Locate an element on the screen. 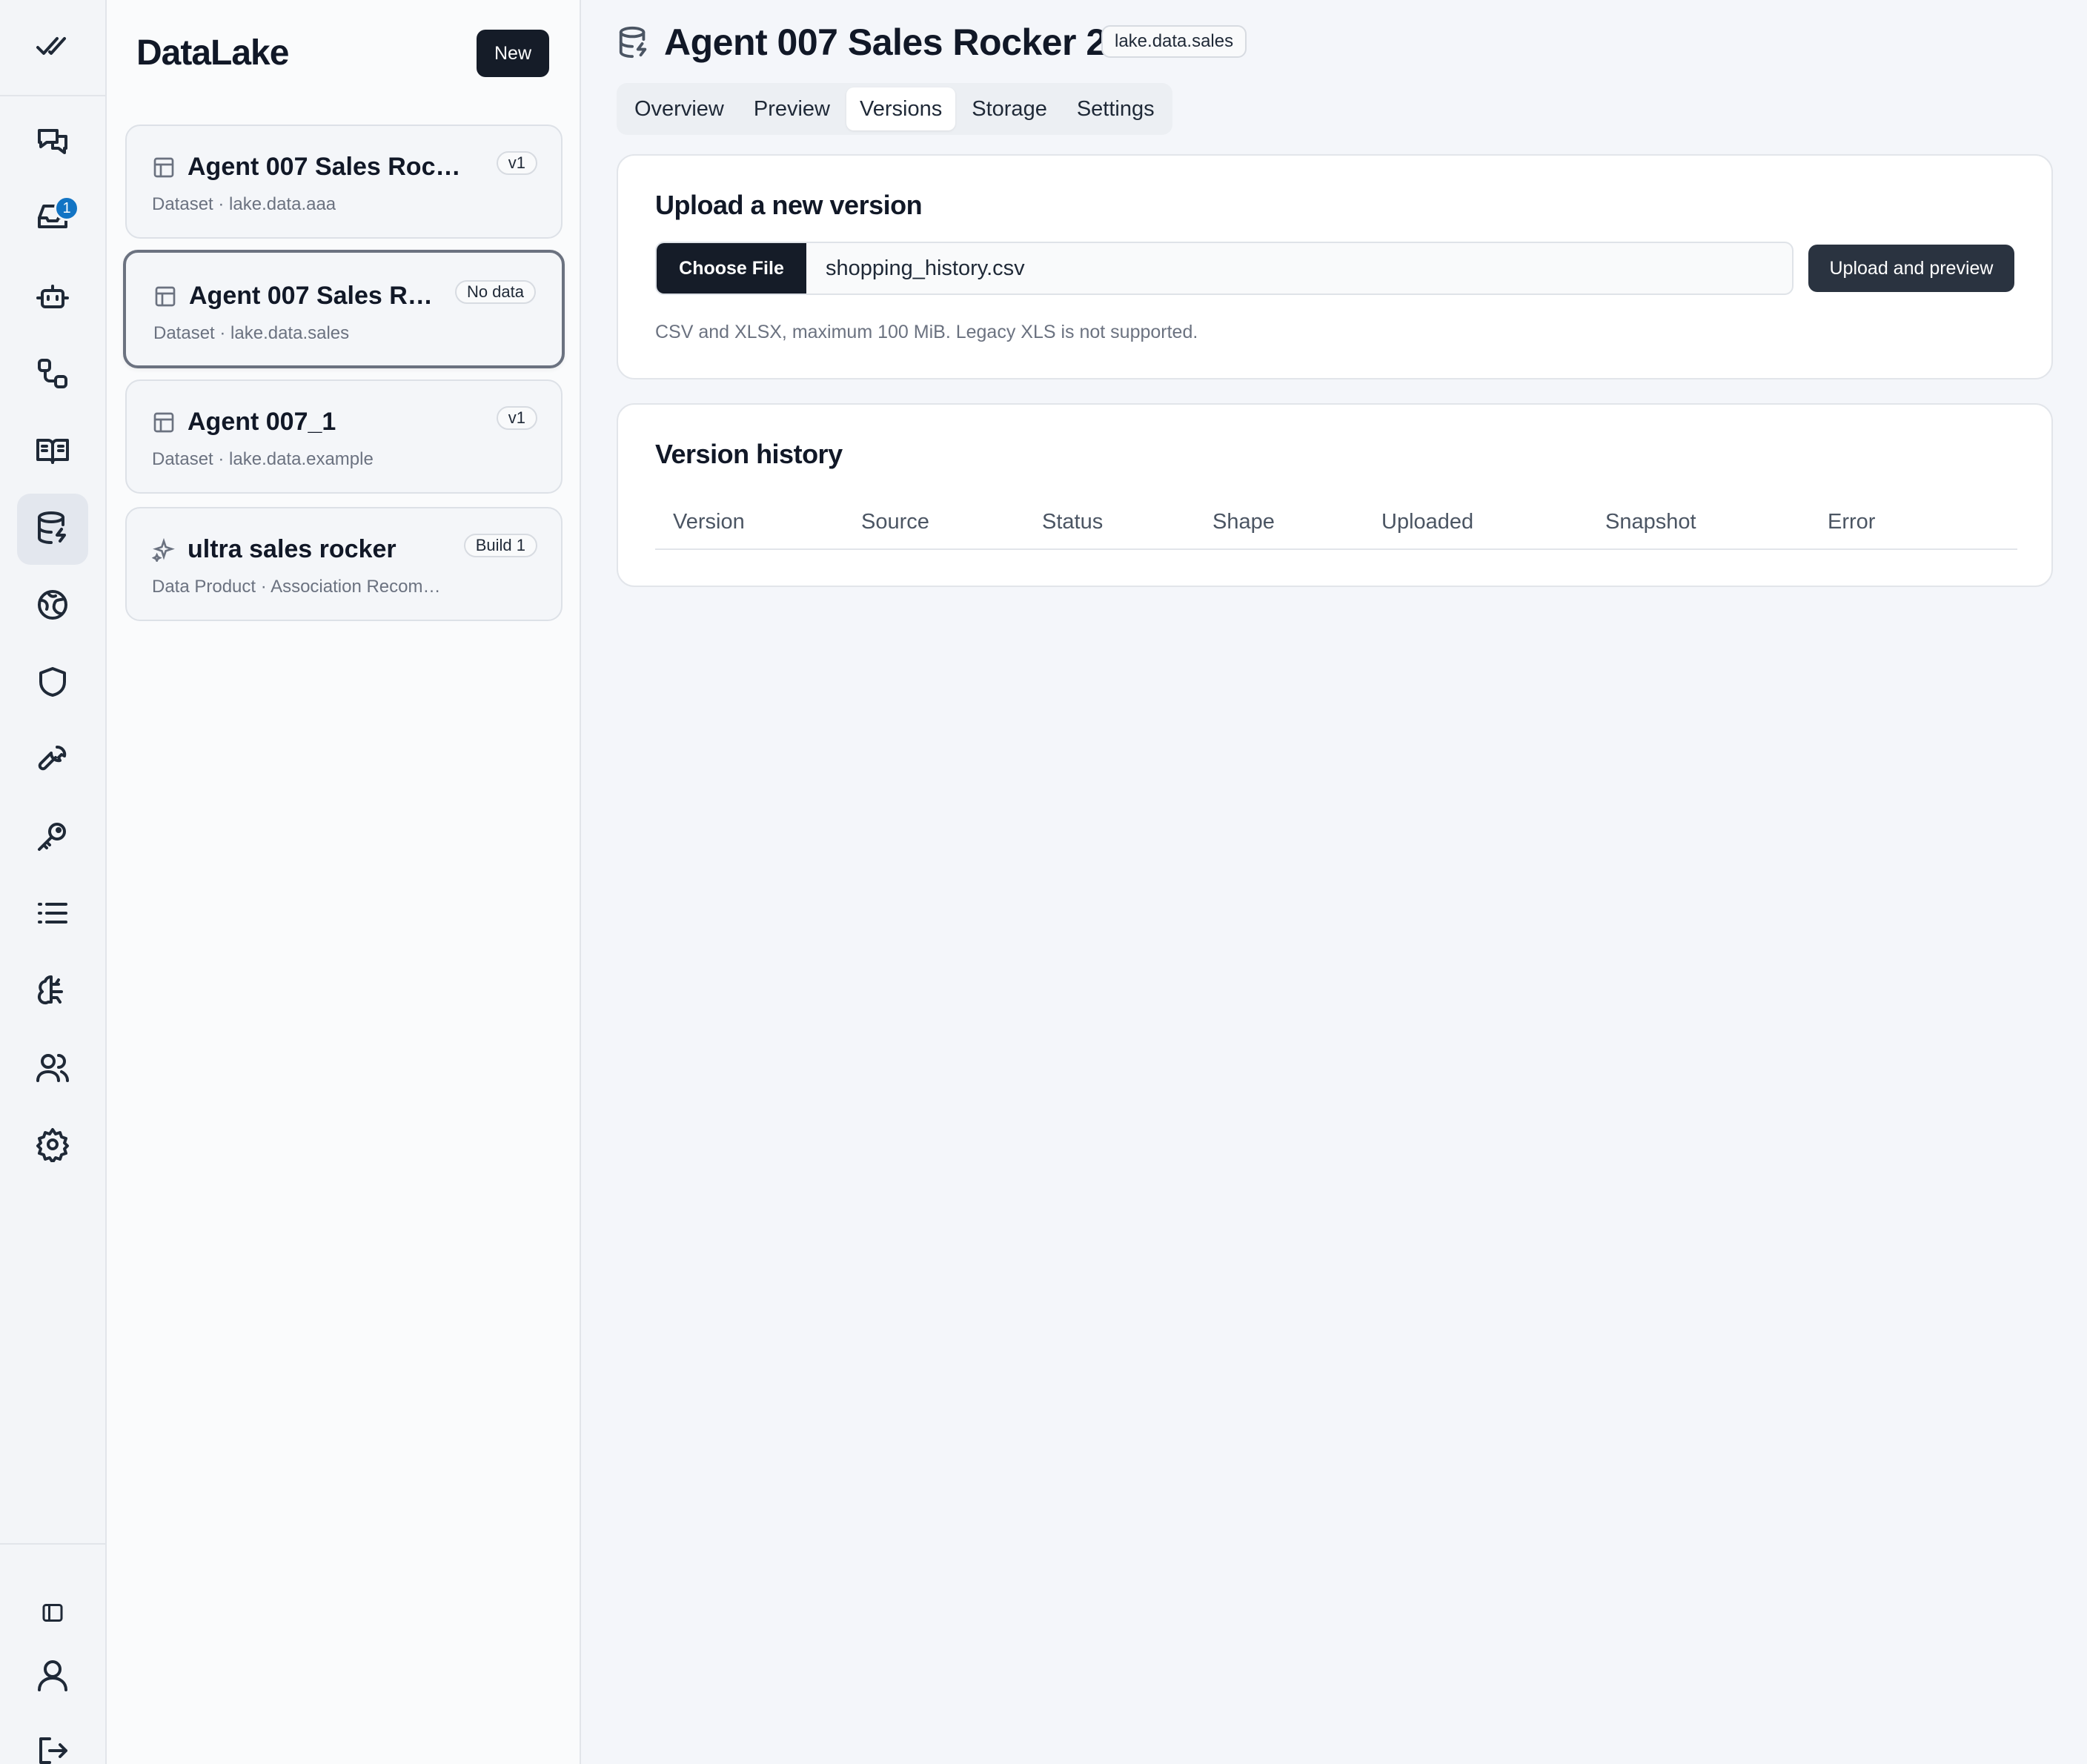 This screenshot has height=1764, width=2087. rail-datalake is located at coordinates (52, 529).